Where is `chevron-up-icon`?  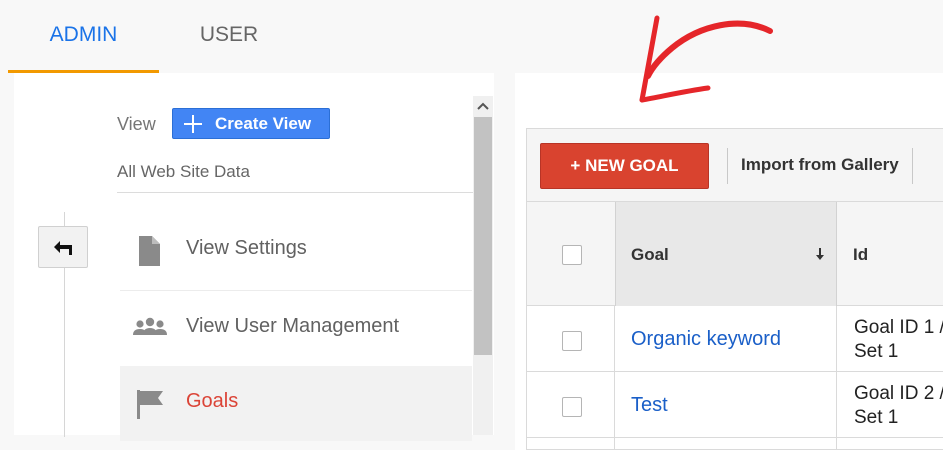
chevron-up-icon is located at coordinates (483, 106).